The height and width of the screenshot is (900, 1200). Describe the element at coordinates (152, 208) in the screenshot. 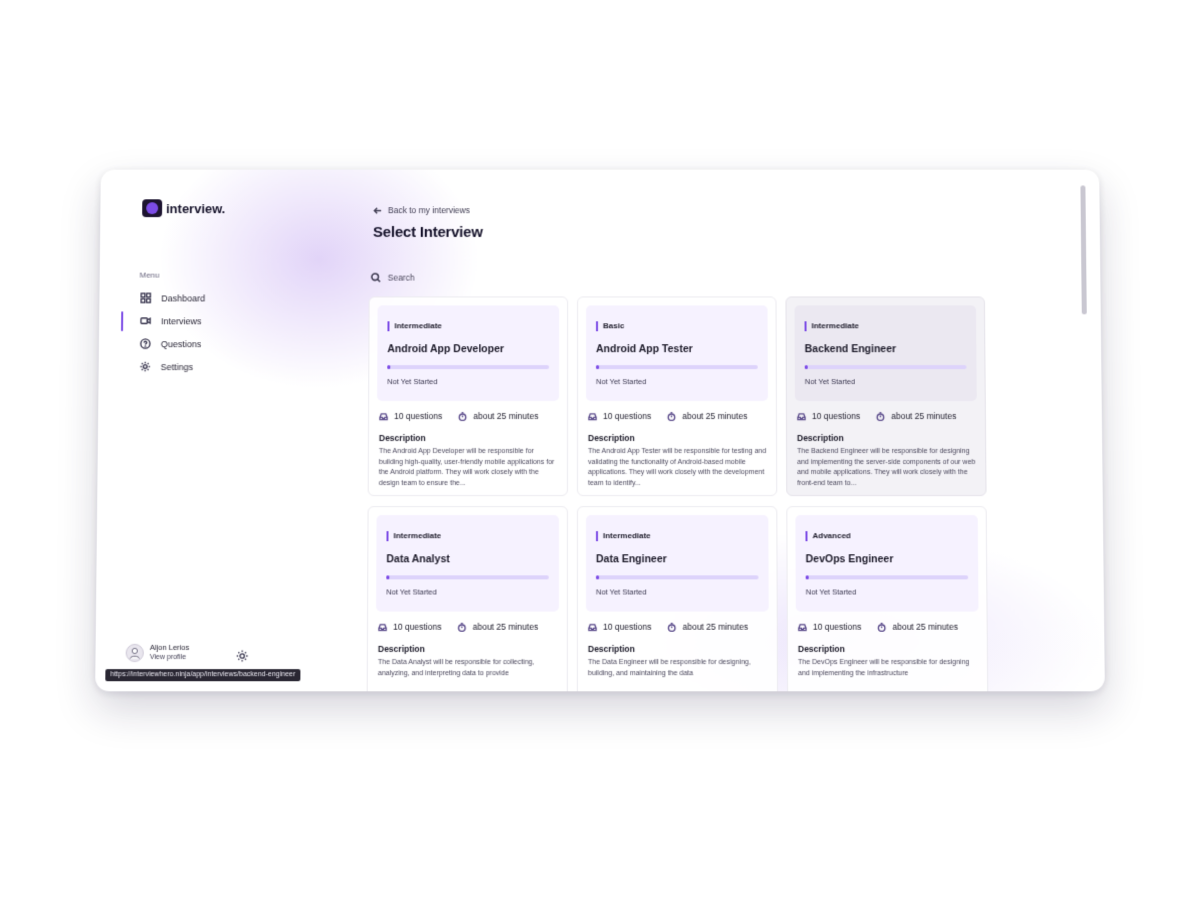

I see `brand-logo-icon` at that location.